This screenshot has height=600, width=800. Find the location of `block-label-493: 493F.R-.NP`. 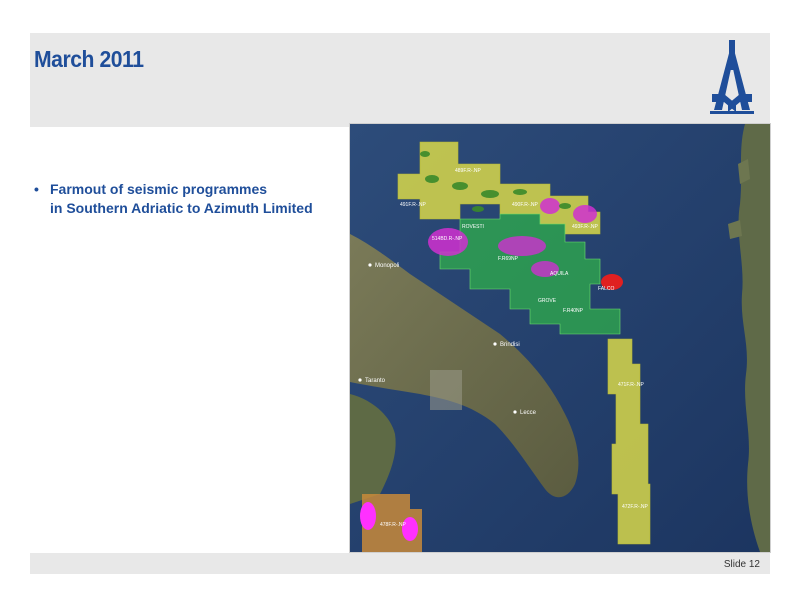

block-label-493: 493F.R-.NP is located at coordinates (585, 227).